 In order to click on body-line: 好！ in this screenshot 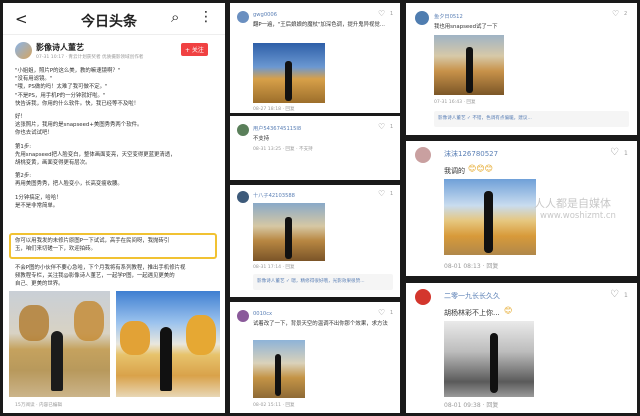, I will do `click(20, 117)`.